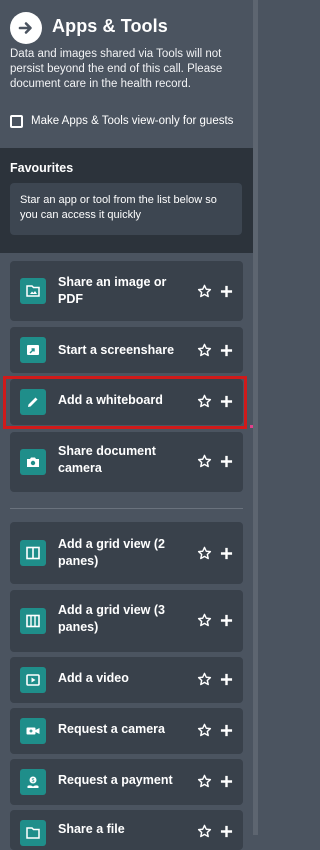 This screenshot has width=320, height=850. Describe the element at coordinates (16, 121) in the screenshot. I see `guest-view-only-checkbox` at that location.